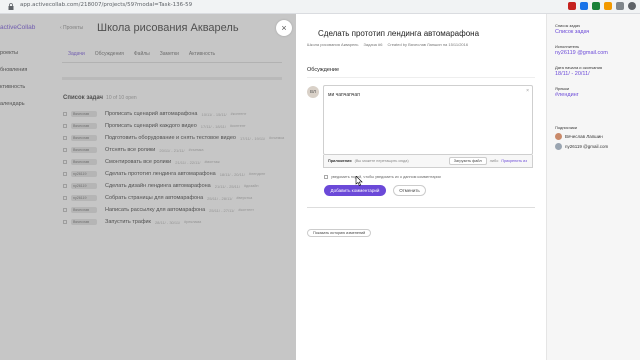  Describe the element at coordinates (355, 190) in the screenshot. I see `add-comment-button: Добавить комментарий` at that location.